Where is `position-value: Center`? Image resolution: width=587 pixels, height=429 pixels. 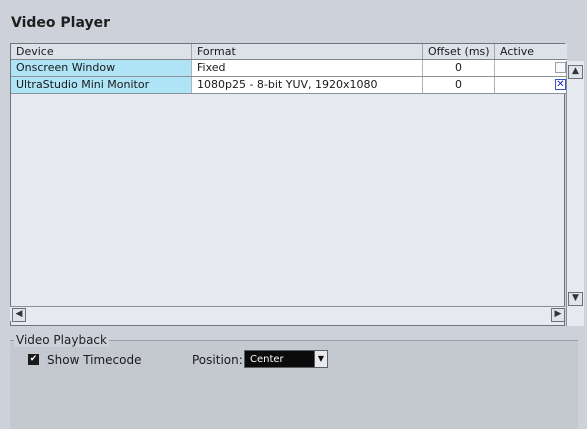 position-value: Center is located at coordinates (267, 359).